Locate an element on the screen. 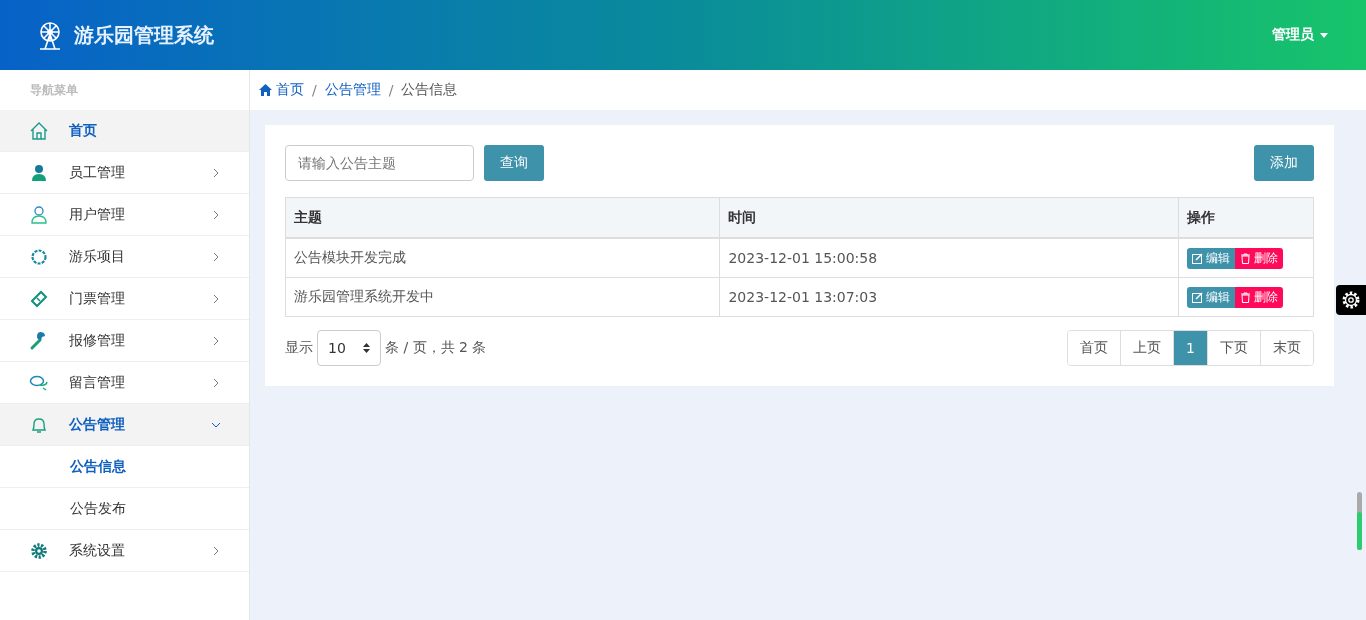  sidebar-item: 首页 is located at coordinates (124, 131).